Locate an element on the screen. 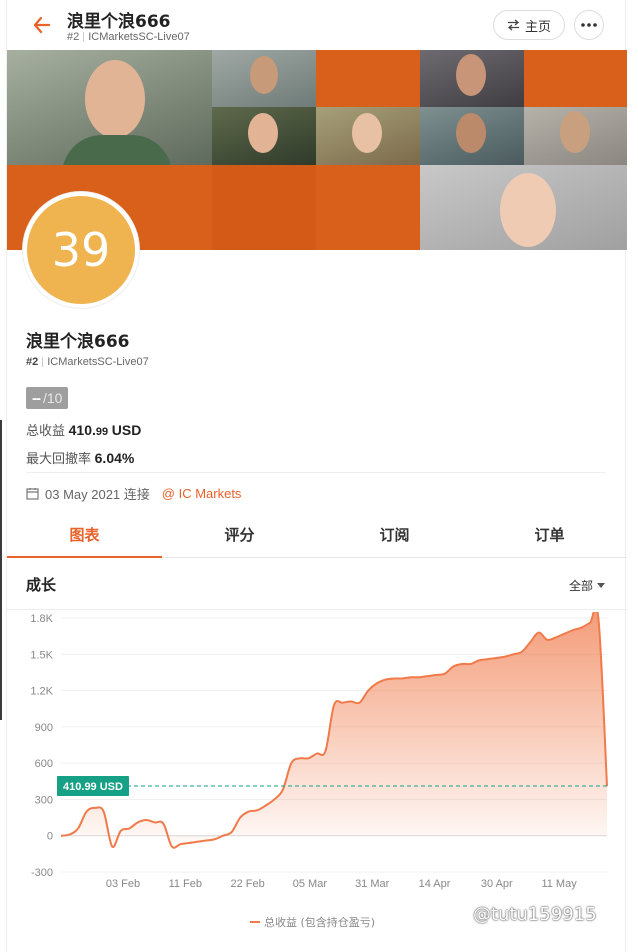 The image size is (638, 952). range-dropdown: 全部 is located at coordinates (587, 585).